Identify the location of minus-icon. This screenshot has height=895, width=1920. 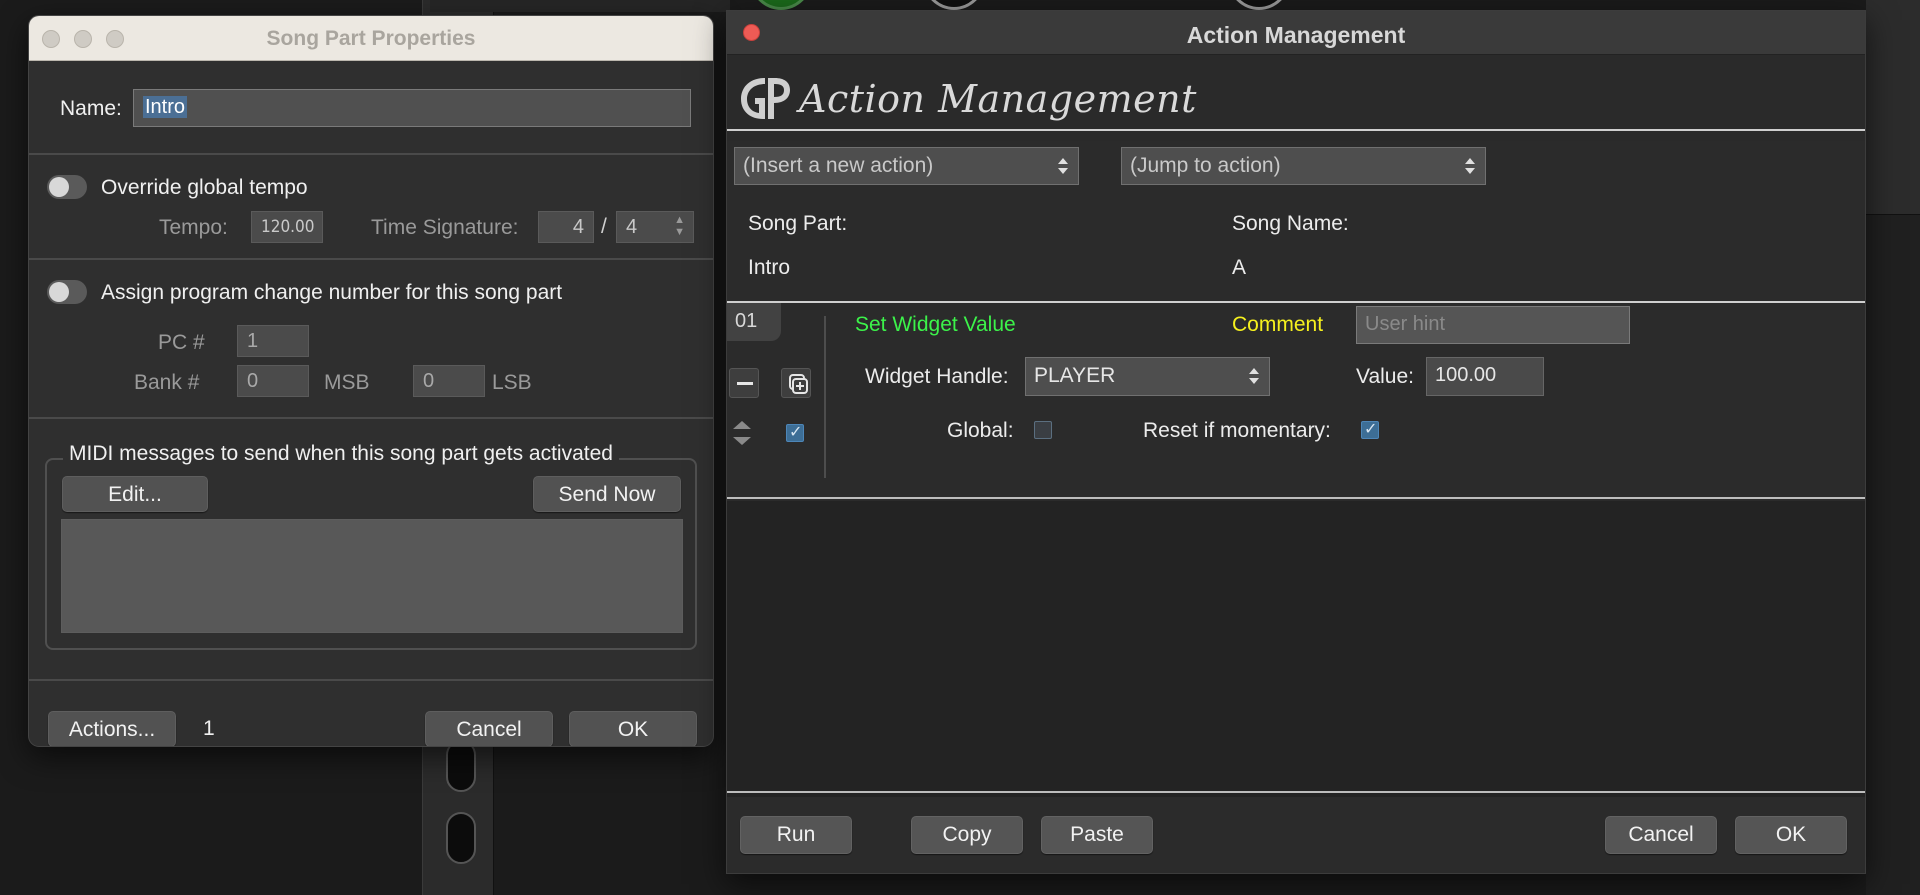
(745, 383).